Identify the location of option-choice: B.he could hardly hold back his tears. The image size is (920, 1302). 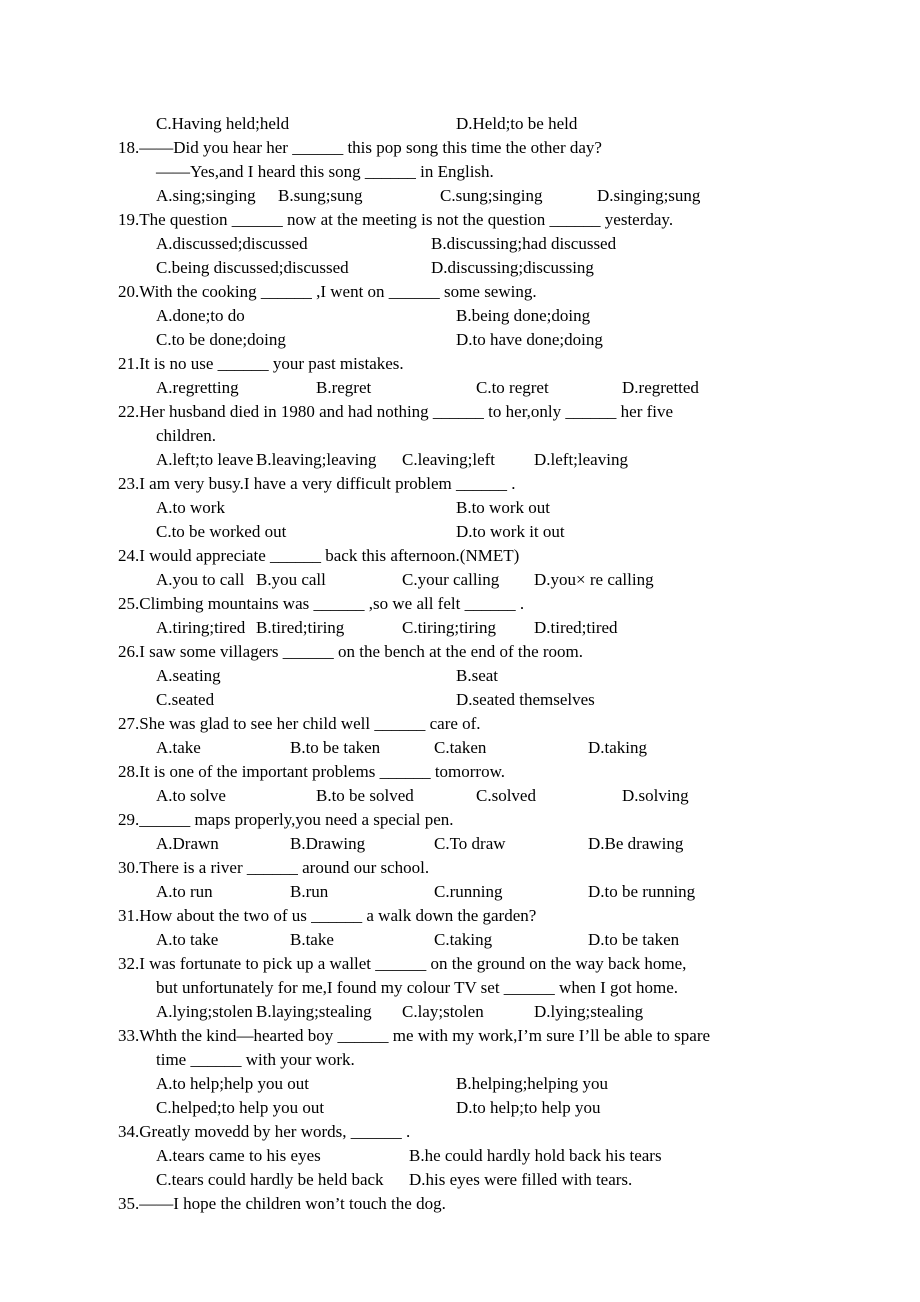
(535, 1155).